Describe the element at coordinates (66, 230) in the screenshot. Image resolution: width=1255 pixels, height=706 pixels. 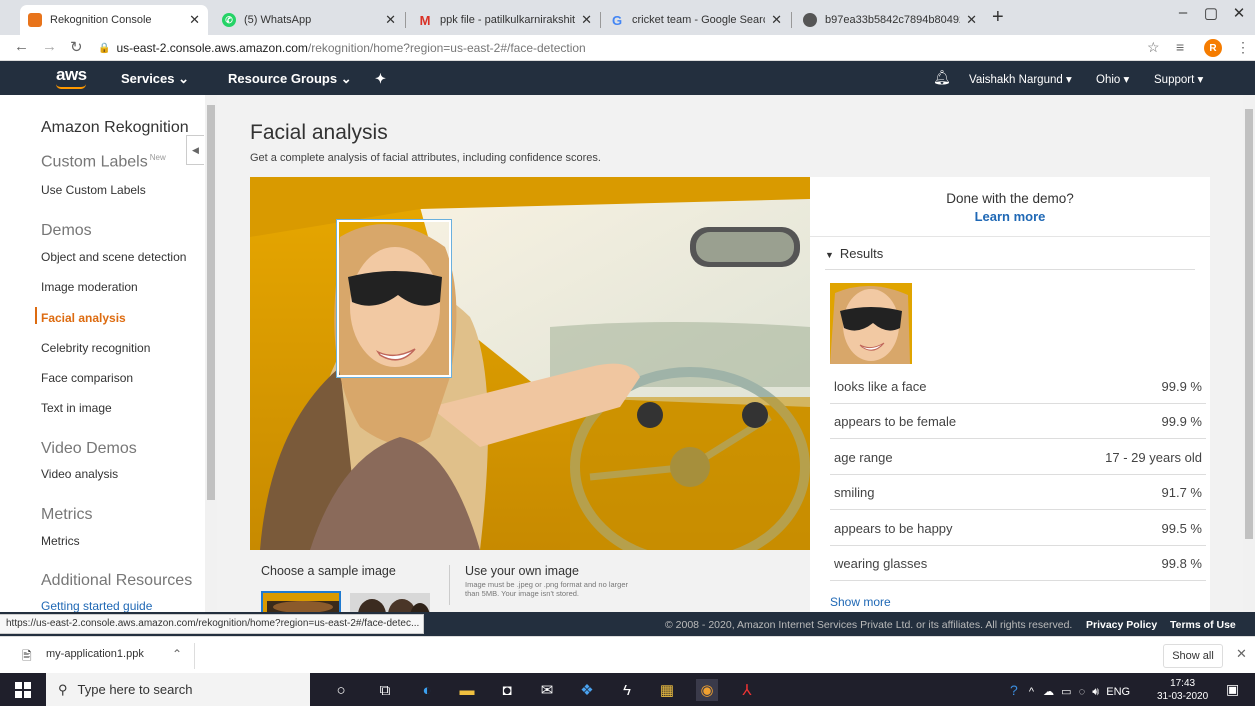
I see `sidebar-heading-demos: Demos` at that location.